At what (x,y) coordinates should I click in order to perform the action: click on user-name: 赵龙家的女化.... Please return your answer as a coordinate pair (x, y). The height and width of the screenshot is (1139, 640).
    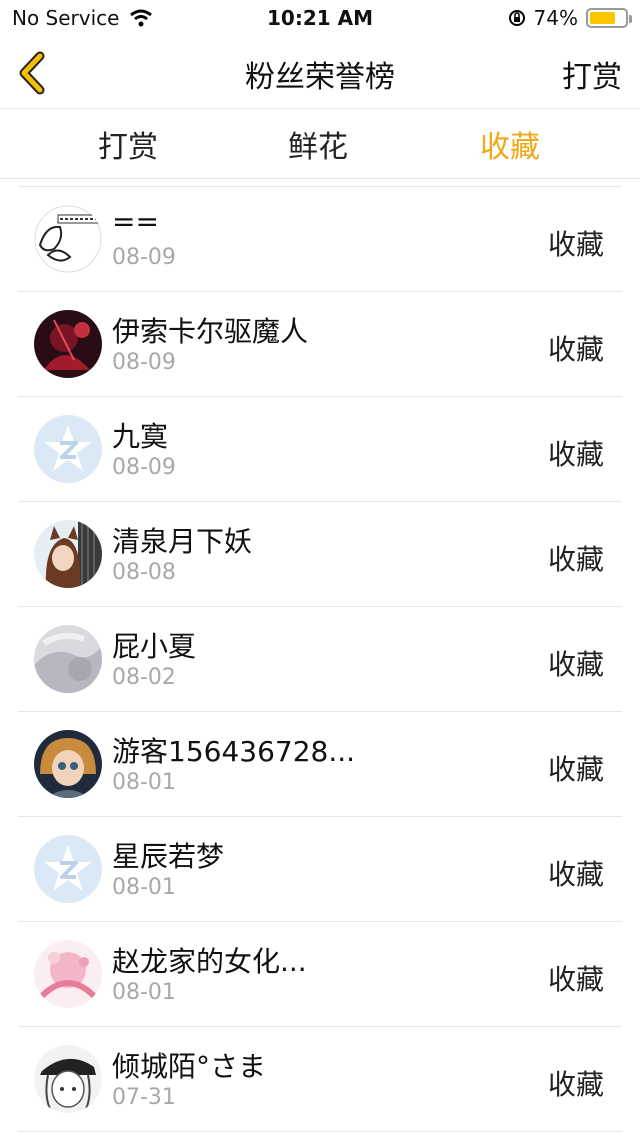
    Looking at the image, I should click on (209, 961).